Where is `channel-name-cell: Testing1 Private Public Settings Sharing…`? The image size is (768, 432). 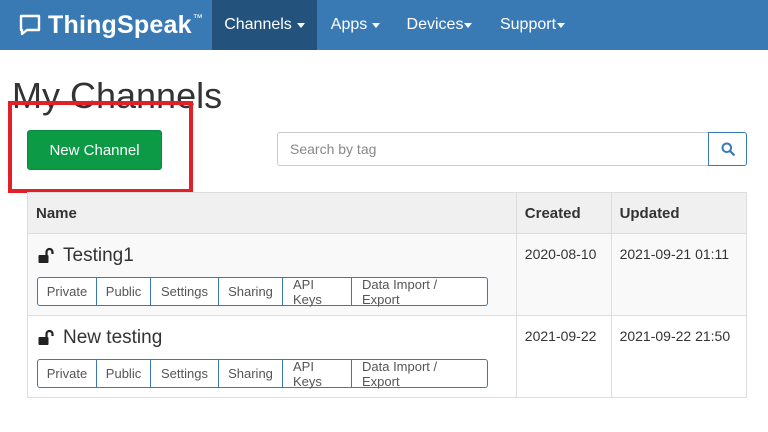 channel-name-cell: Testing1 Private Public Settings Sharing… is located at coordinates (272, 274).